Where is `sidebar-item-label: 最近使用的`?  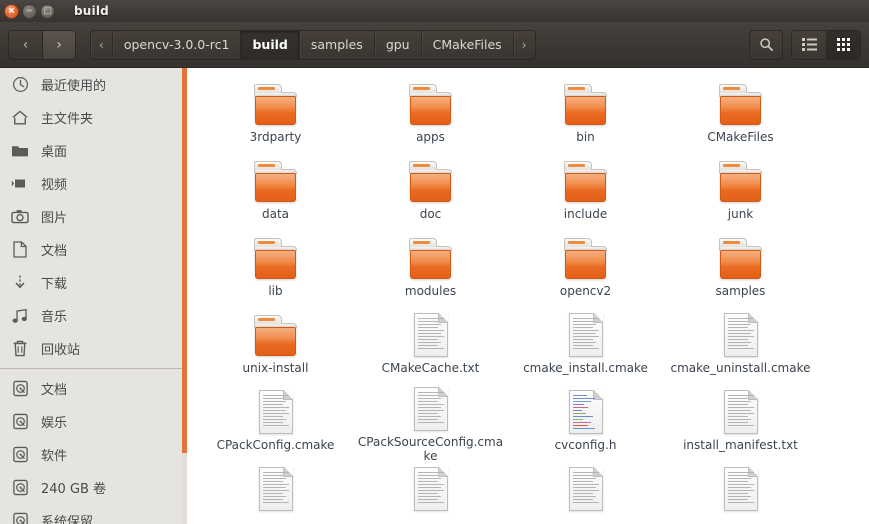 sidebar-item-label: 最近使用的 is located at coordinates (74, 86).